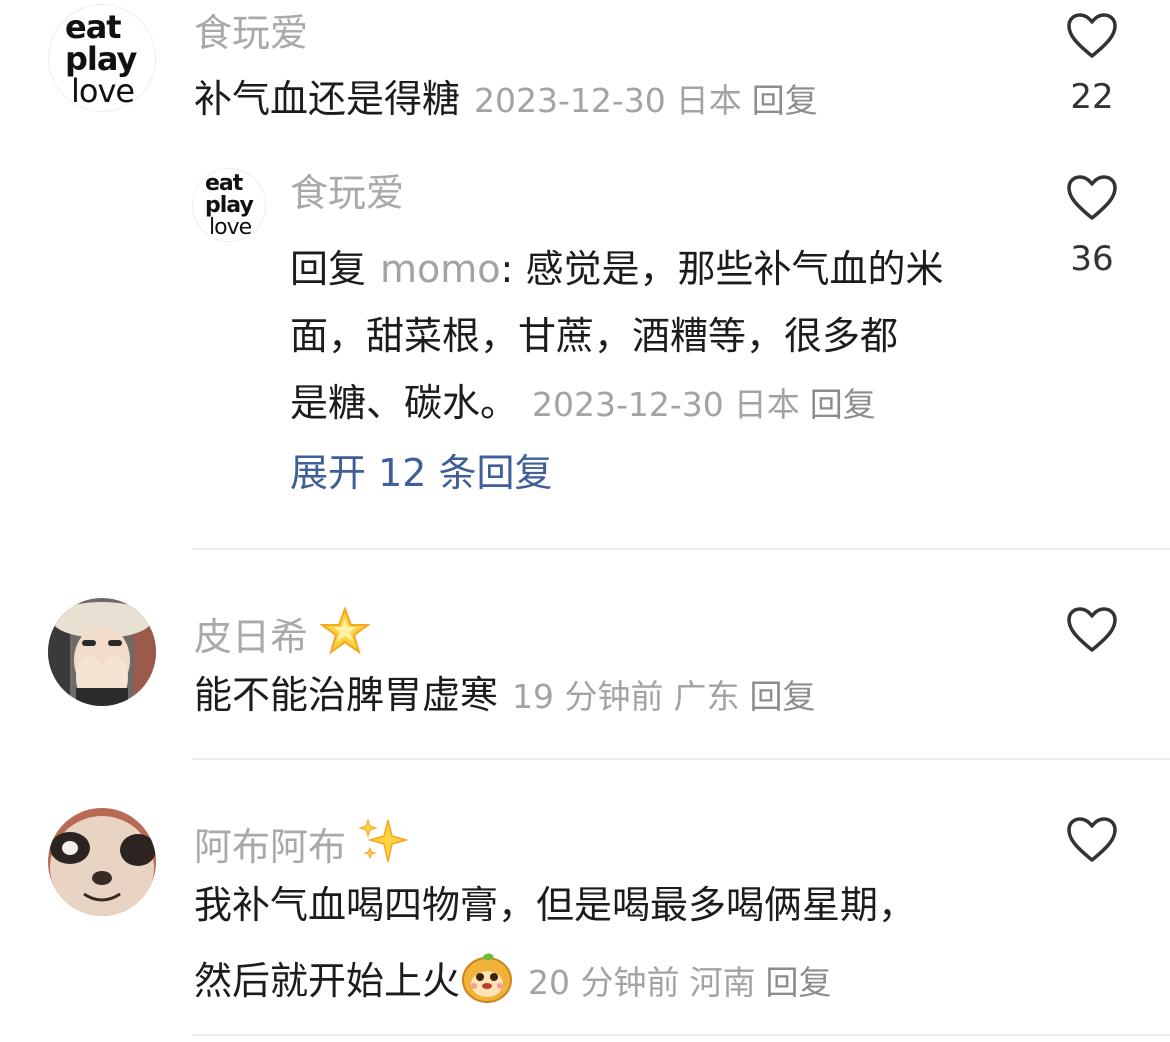  Describe the element at coordinates (345, 630) in the screenshot. I see `star-emoji-icon` at that location.